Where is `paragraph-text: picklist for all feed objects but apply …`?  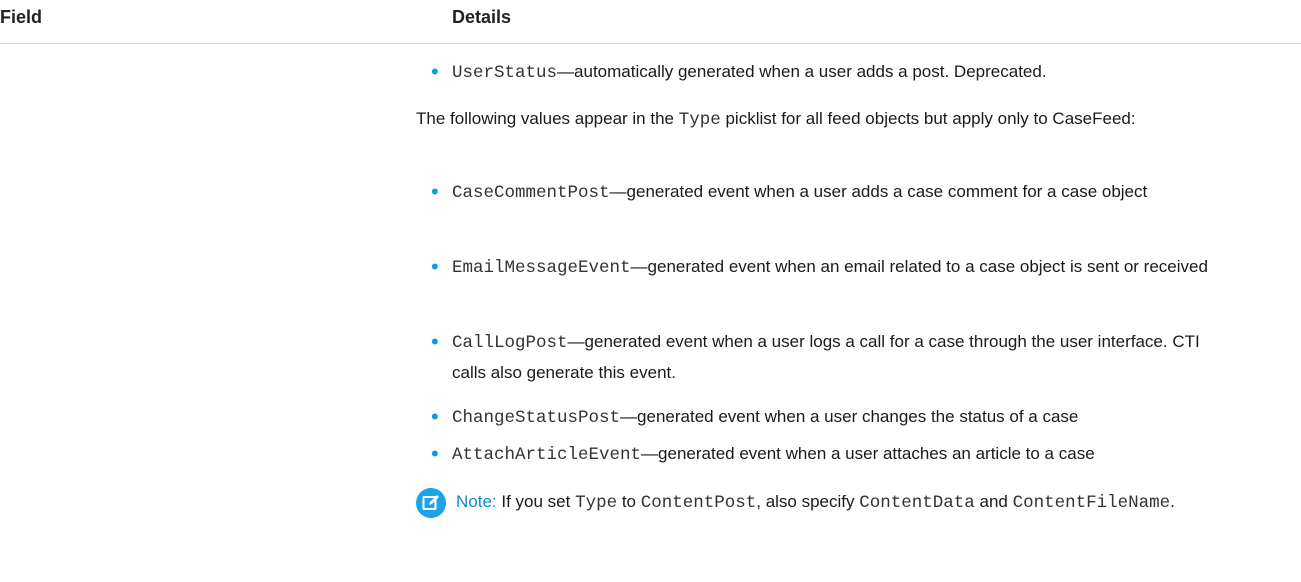
paragraph-text: picklist for all feed objects but apply … is located at coordinates (928, 118).